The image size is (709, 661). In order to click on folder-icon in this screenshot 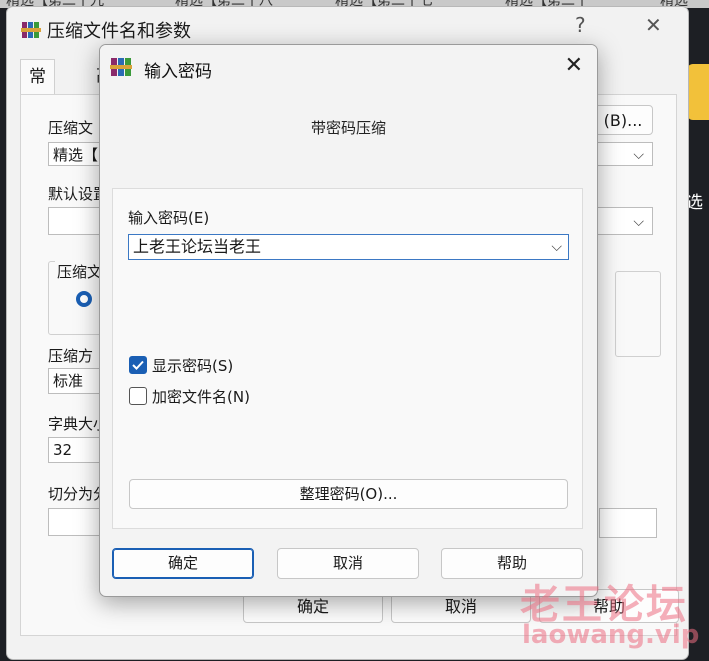, I will do `click(698, 92)`.